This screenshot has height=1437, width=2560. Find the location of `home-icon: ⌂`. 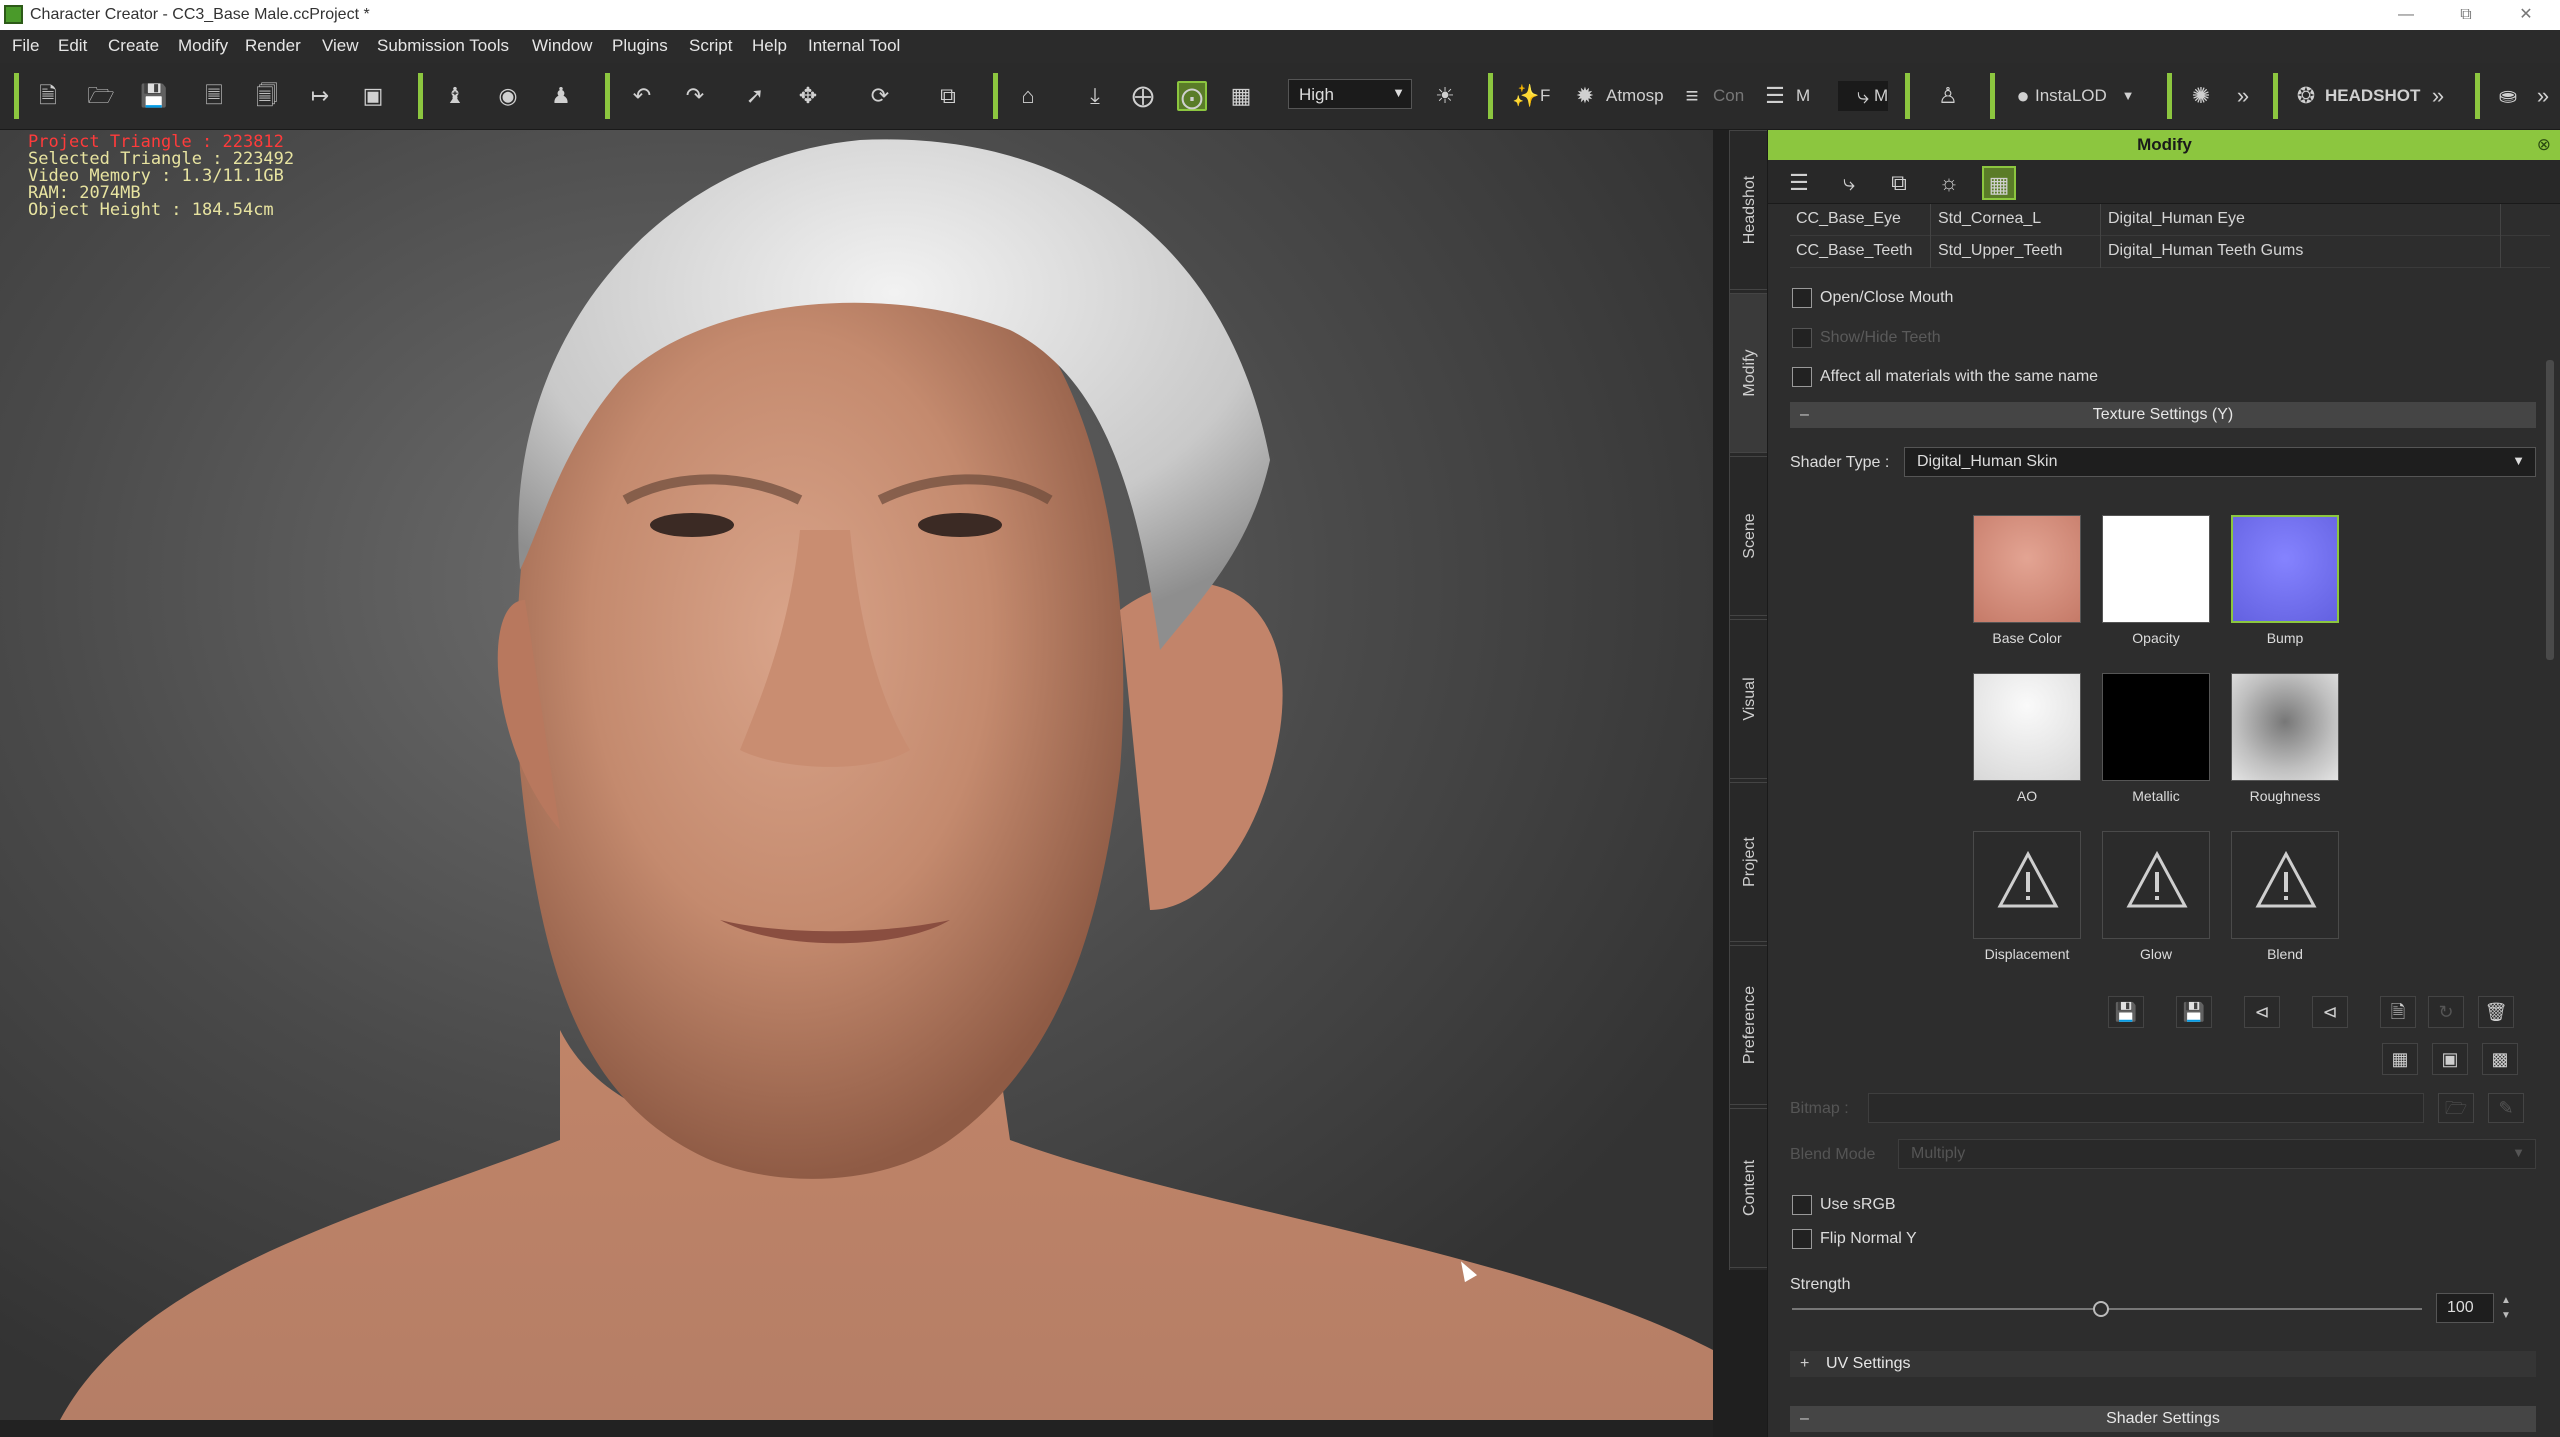

home-icon: ⌂ is located at coordinates (1028, 96).